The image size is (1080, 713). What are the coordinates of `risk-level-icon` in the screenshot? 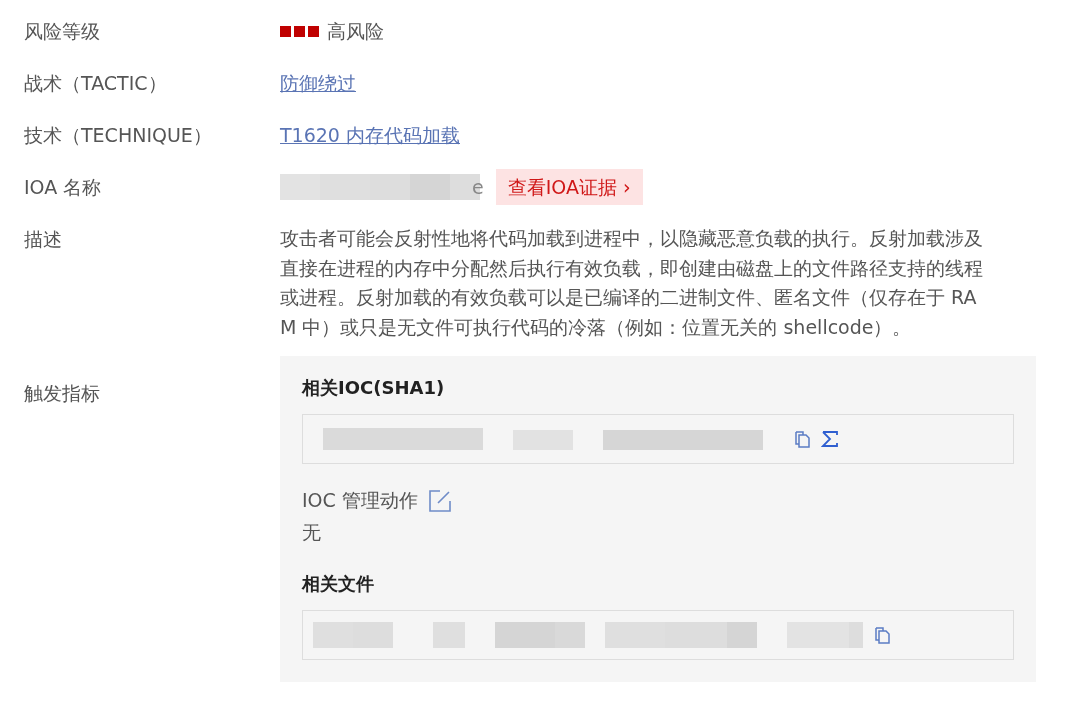 It's located at (299, 31).